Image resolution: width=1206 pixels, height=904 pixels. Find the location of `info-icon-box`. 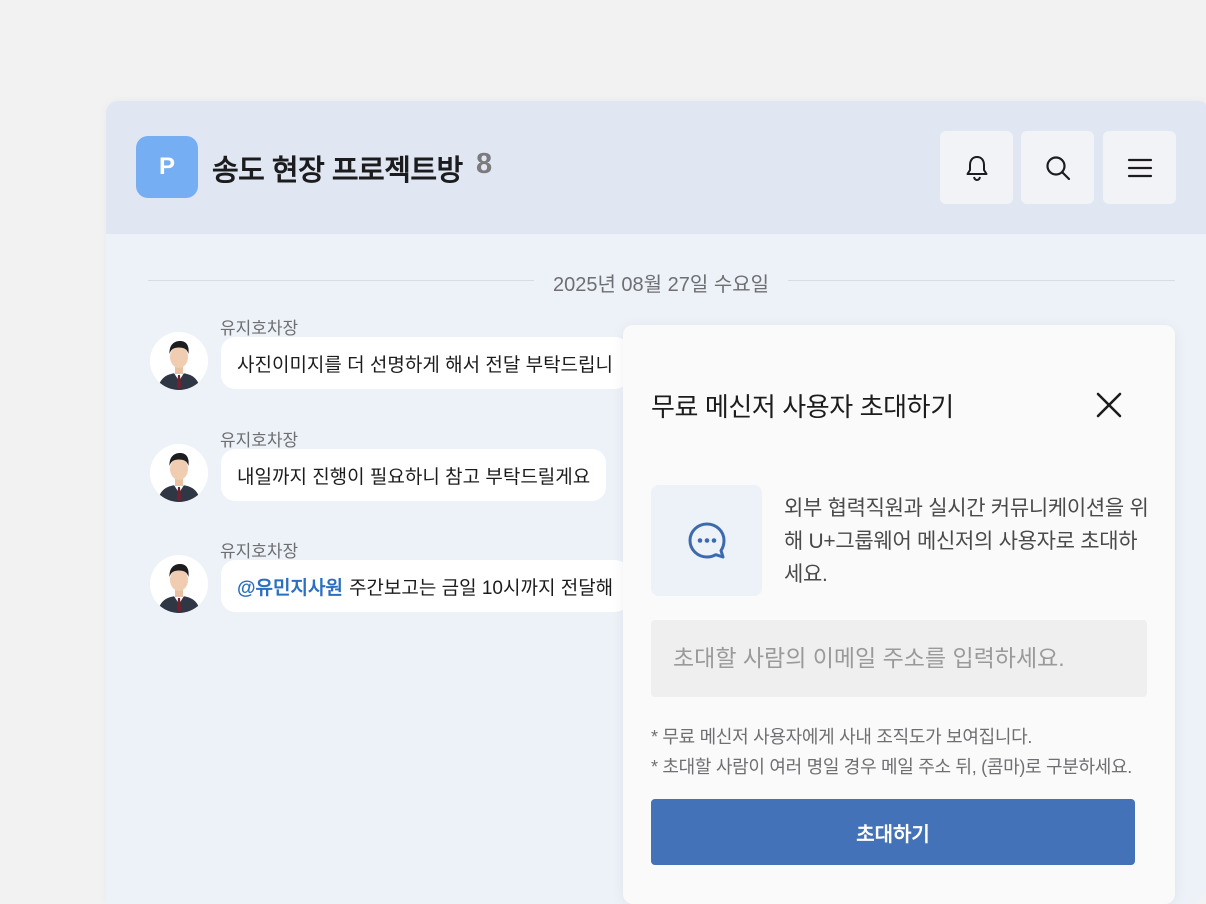

info-icon-box is located at coordinates (706, 540).